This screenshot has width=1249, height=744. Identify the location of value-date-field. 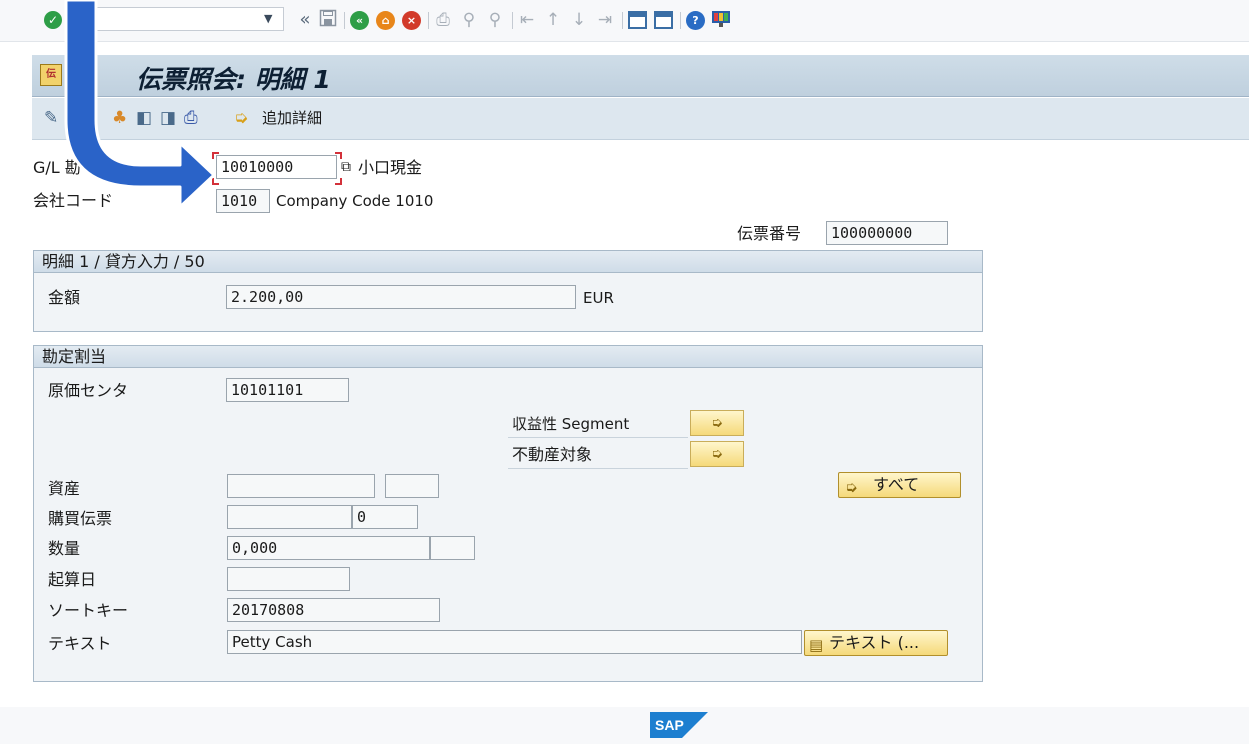
(288, 579).